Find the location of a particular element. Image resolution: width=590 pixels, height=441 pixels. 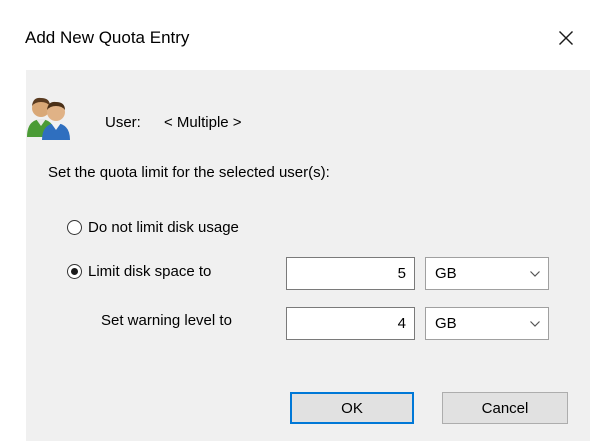

radio-limit-disk-space: Limit disk space to is located at coordinates (139, 271).